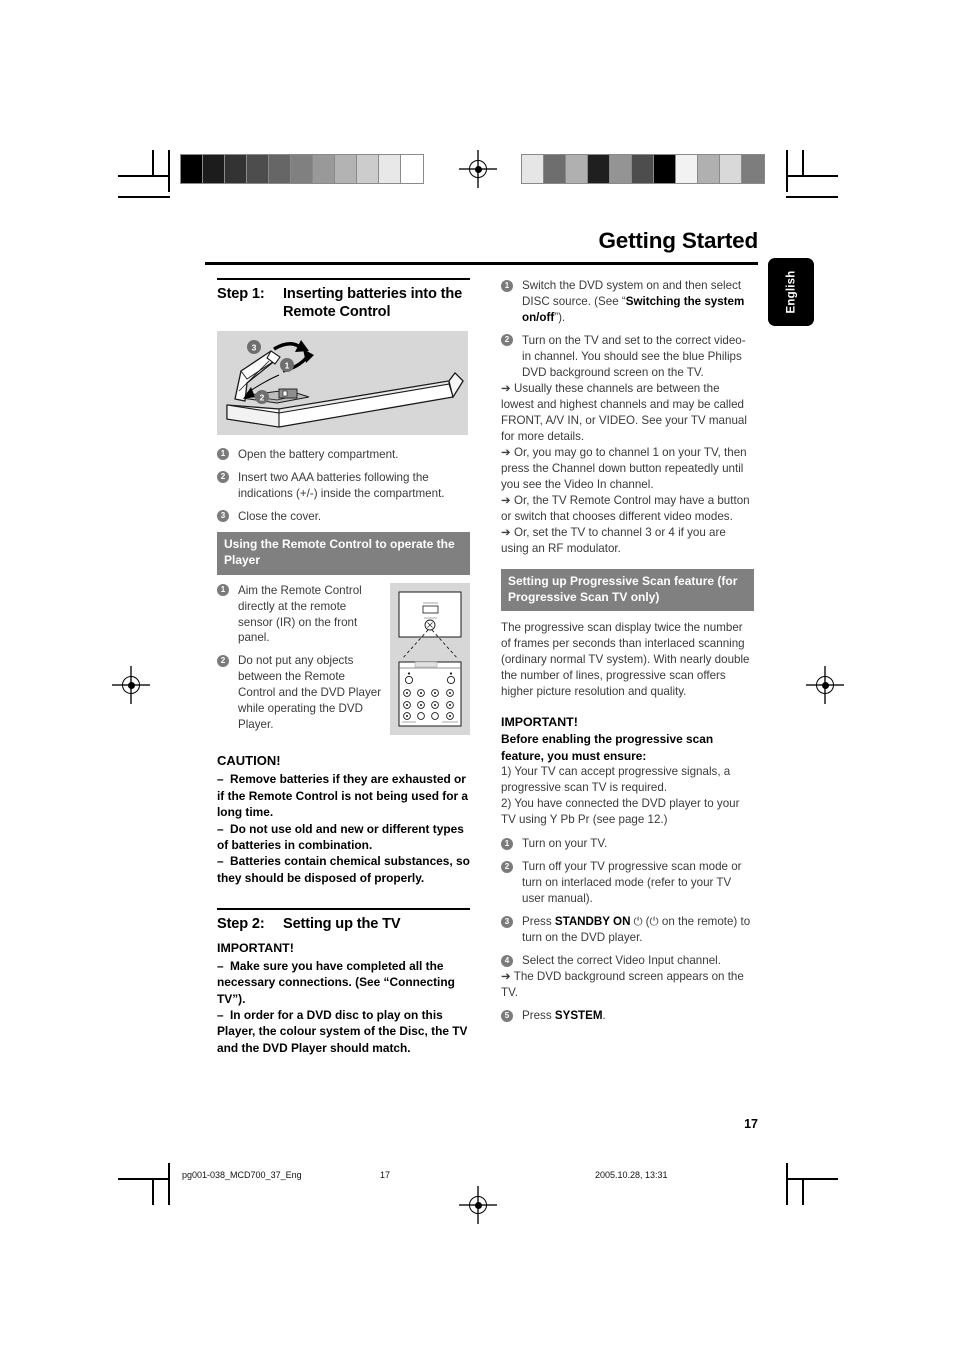 The image size is (954, 1351). Describe the element at coordinates (343, 909) in the screenshot. I see `step2-rule` at that location.